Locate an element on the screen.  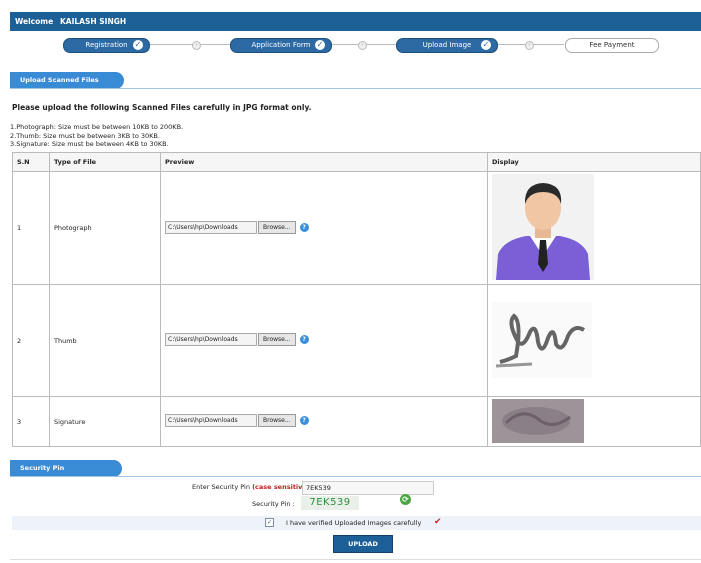
upload-button: UPLOAD is located at coordinates (363, 544).